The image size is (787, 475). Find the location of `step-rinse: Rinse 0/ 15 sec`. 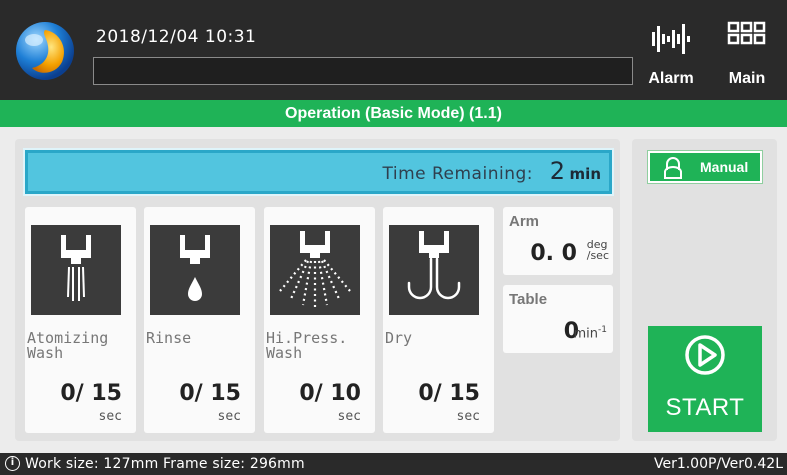

step-rinse: Rinse 0/ 15 sec is located at coordinates (199, 320).